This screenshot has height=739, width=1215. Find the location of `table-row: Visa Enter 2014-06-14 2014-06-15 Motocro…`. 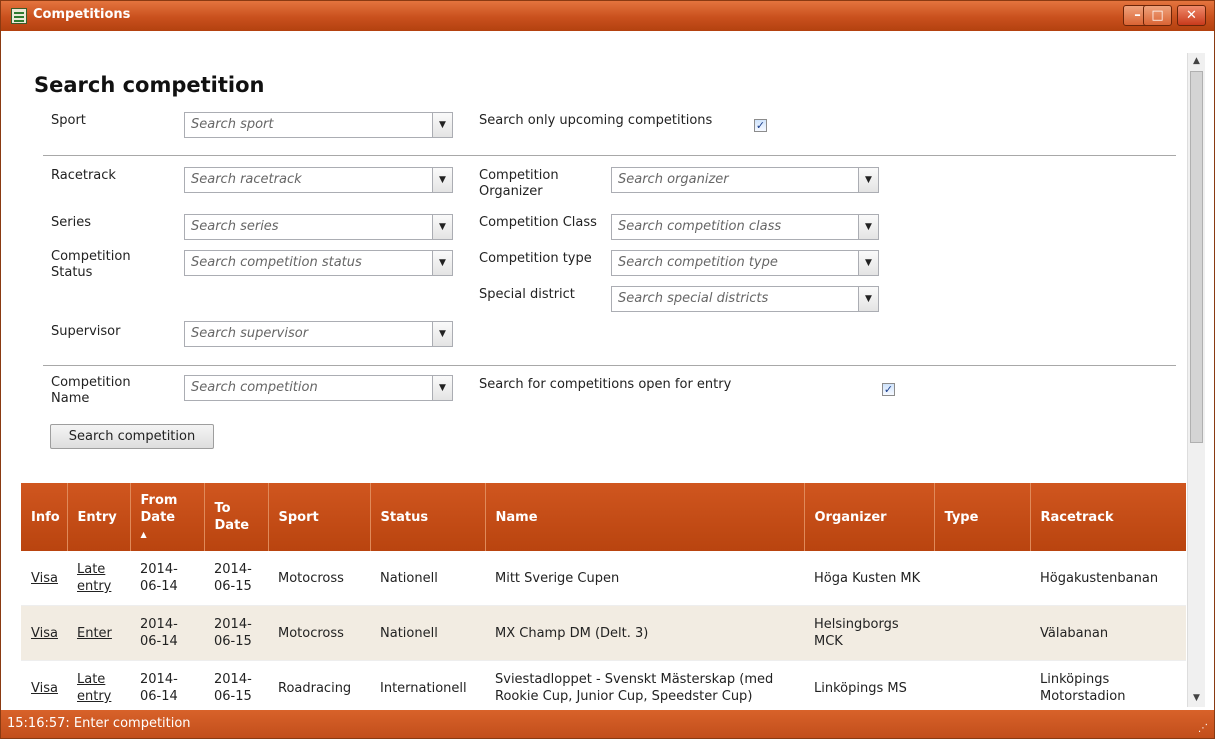

table-row: Visa Enter 2014-06-14 2014-06-15 Motocro… is located at coordinates (603, 633).